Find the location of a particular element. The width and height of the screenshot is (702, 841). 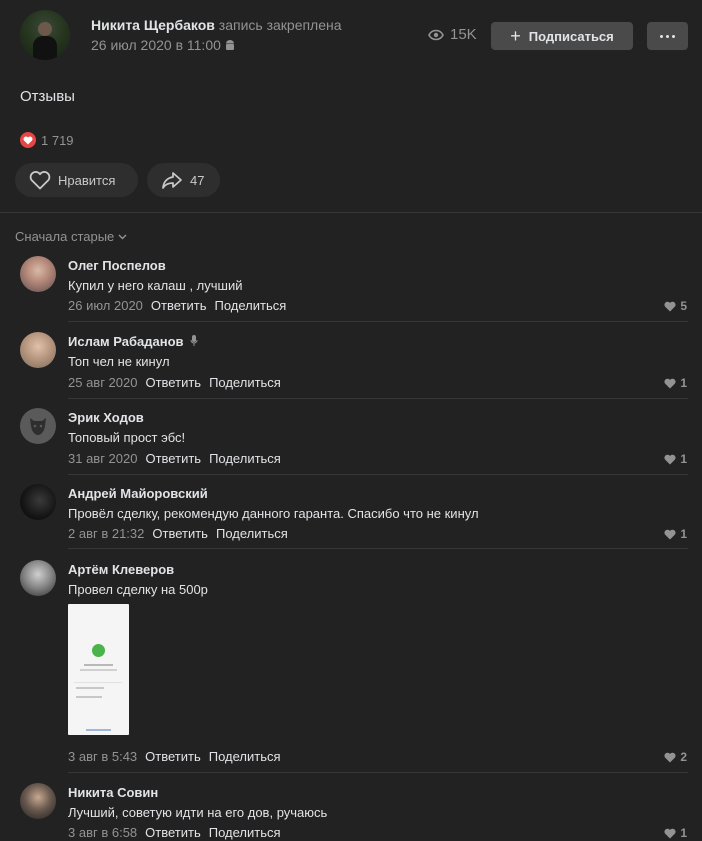

views-count: 15K is located at coordinates (463, 34).